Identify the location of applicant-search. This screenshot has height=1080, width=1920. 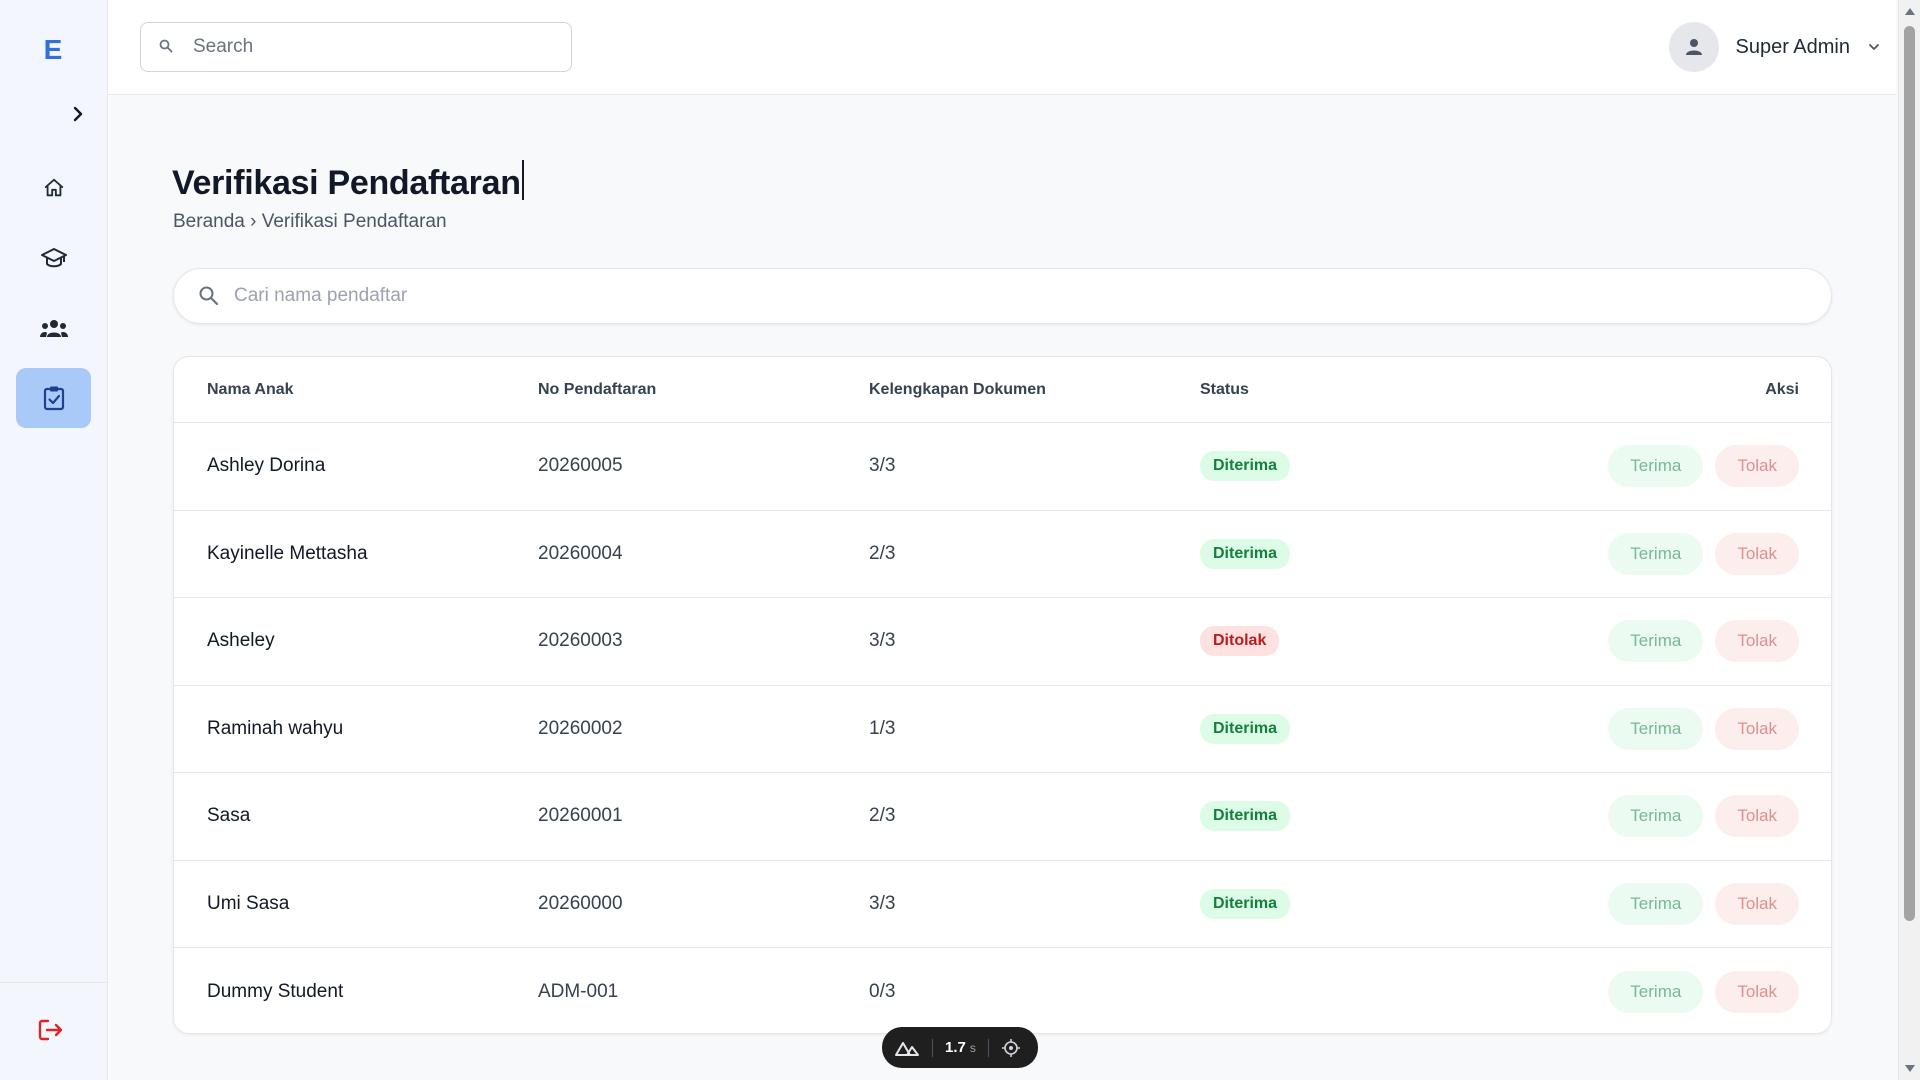
(1002, 296).